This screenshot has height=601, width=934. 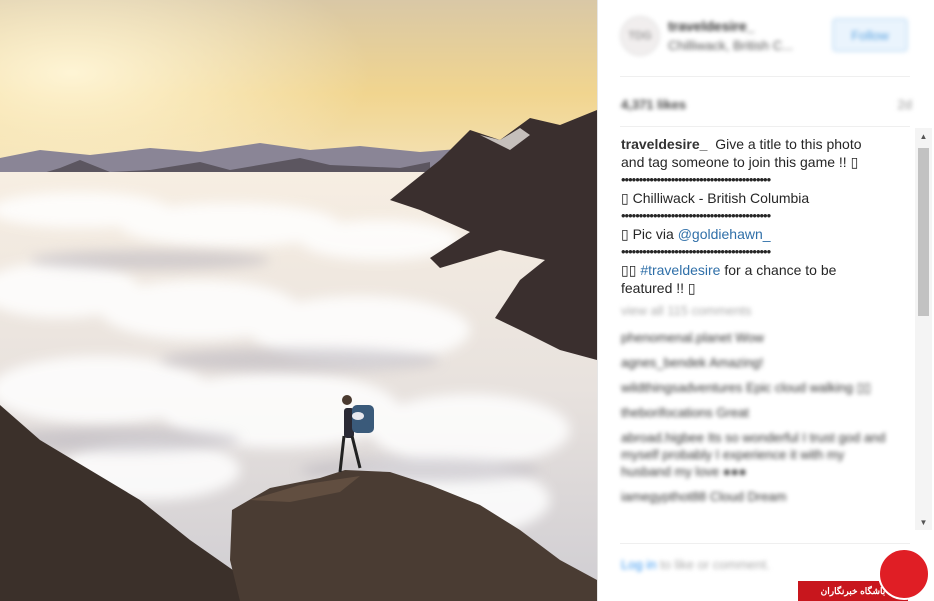 I want to click on comment-item: iamegypthot88 Cloud Dream, so click(x=704, y=496).